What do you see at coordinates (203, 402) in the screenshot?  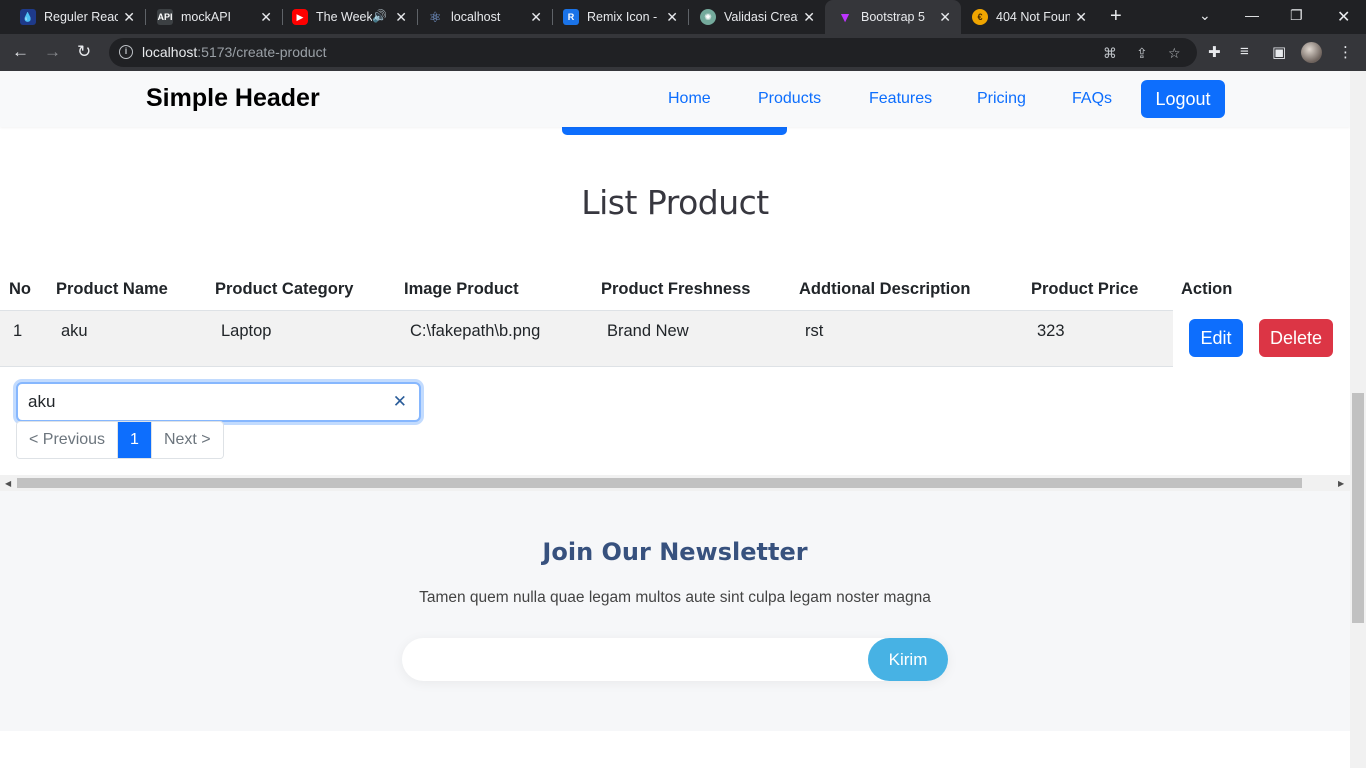 I see `search-input` at bounding box center [203, 402].